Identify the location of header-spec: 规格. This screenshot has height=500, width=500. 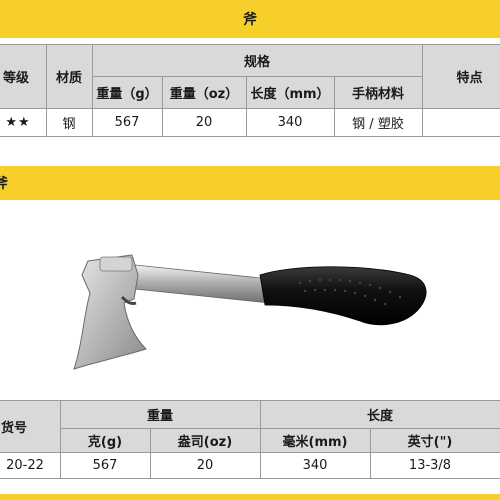
(256, 62).